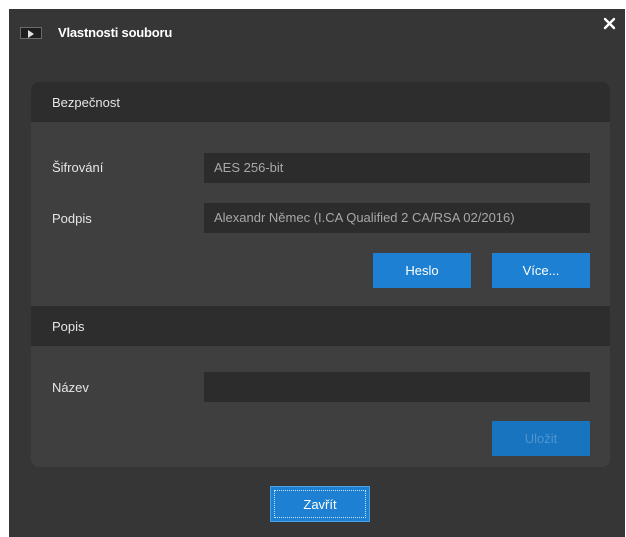 This screenshot has height=537, width=626. I want to click on video-file-icon, so click(31, 33).